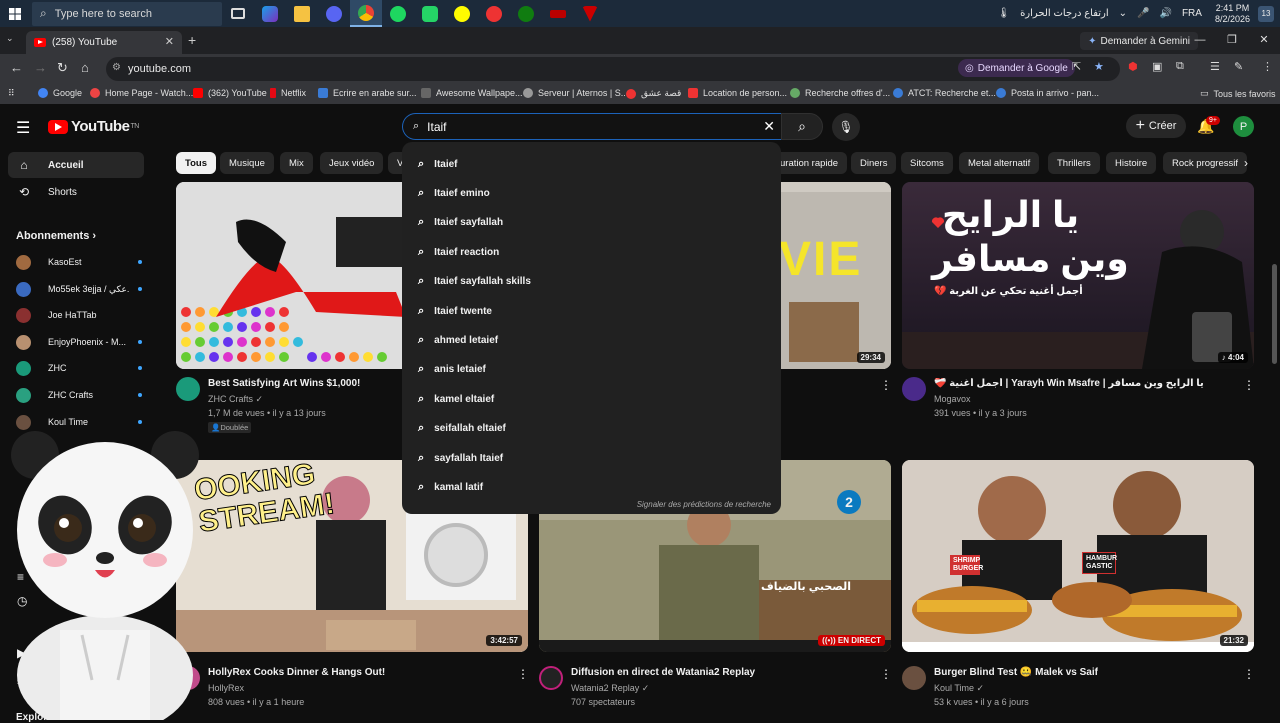  I want to click on channel-name: Watania2 Replay ✓, so click(610, 688).